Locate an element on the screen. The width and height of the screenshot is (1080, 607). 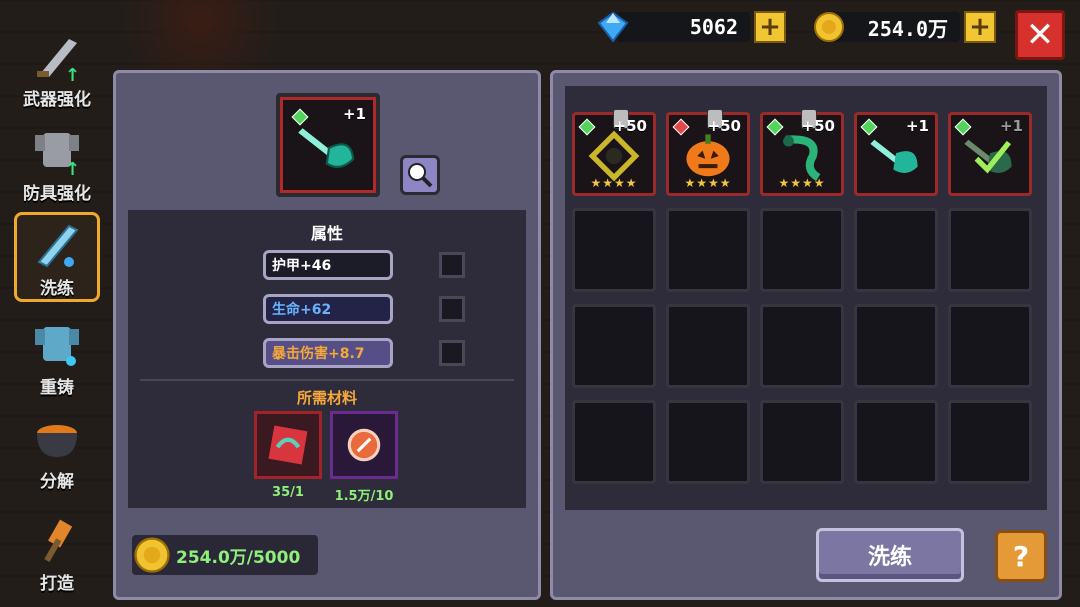
inspect-button is located at coordinates (420, 175).